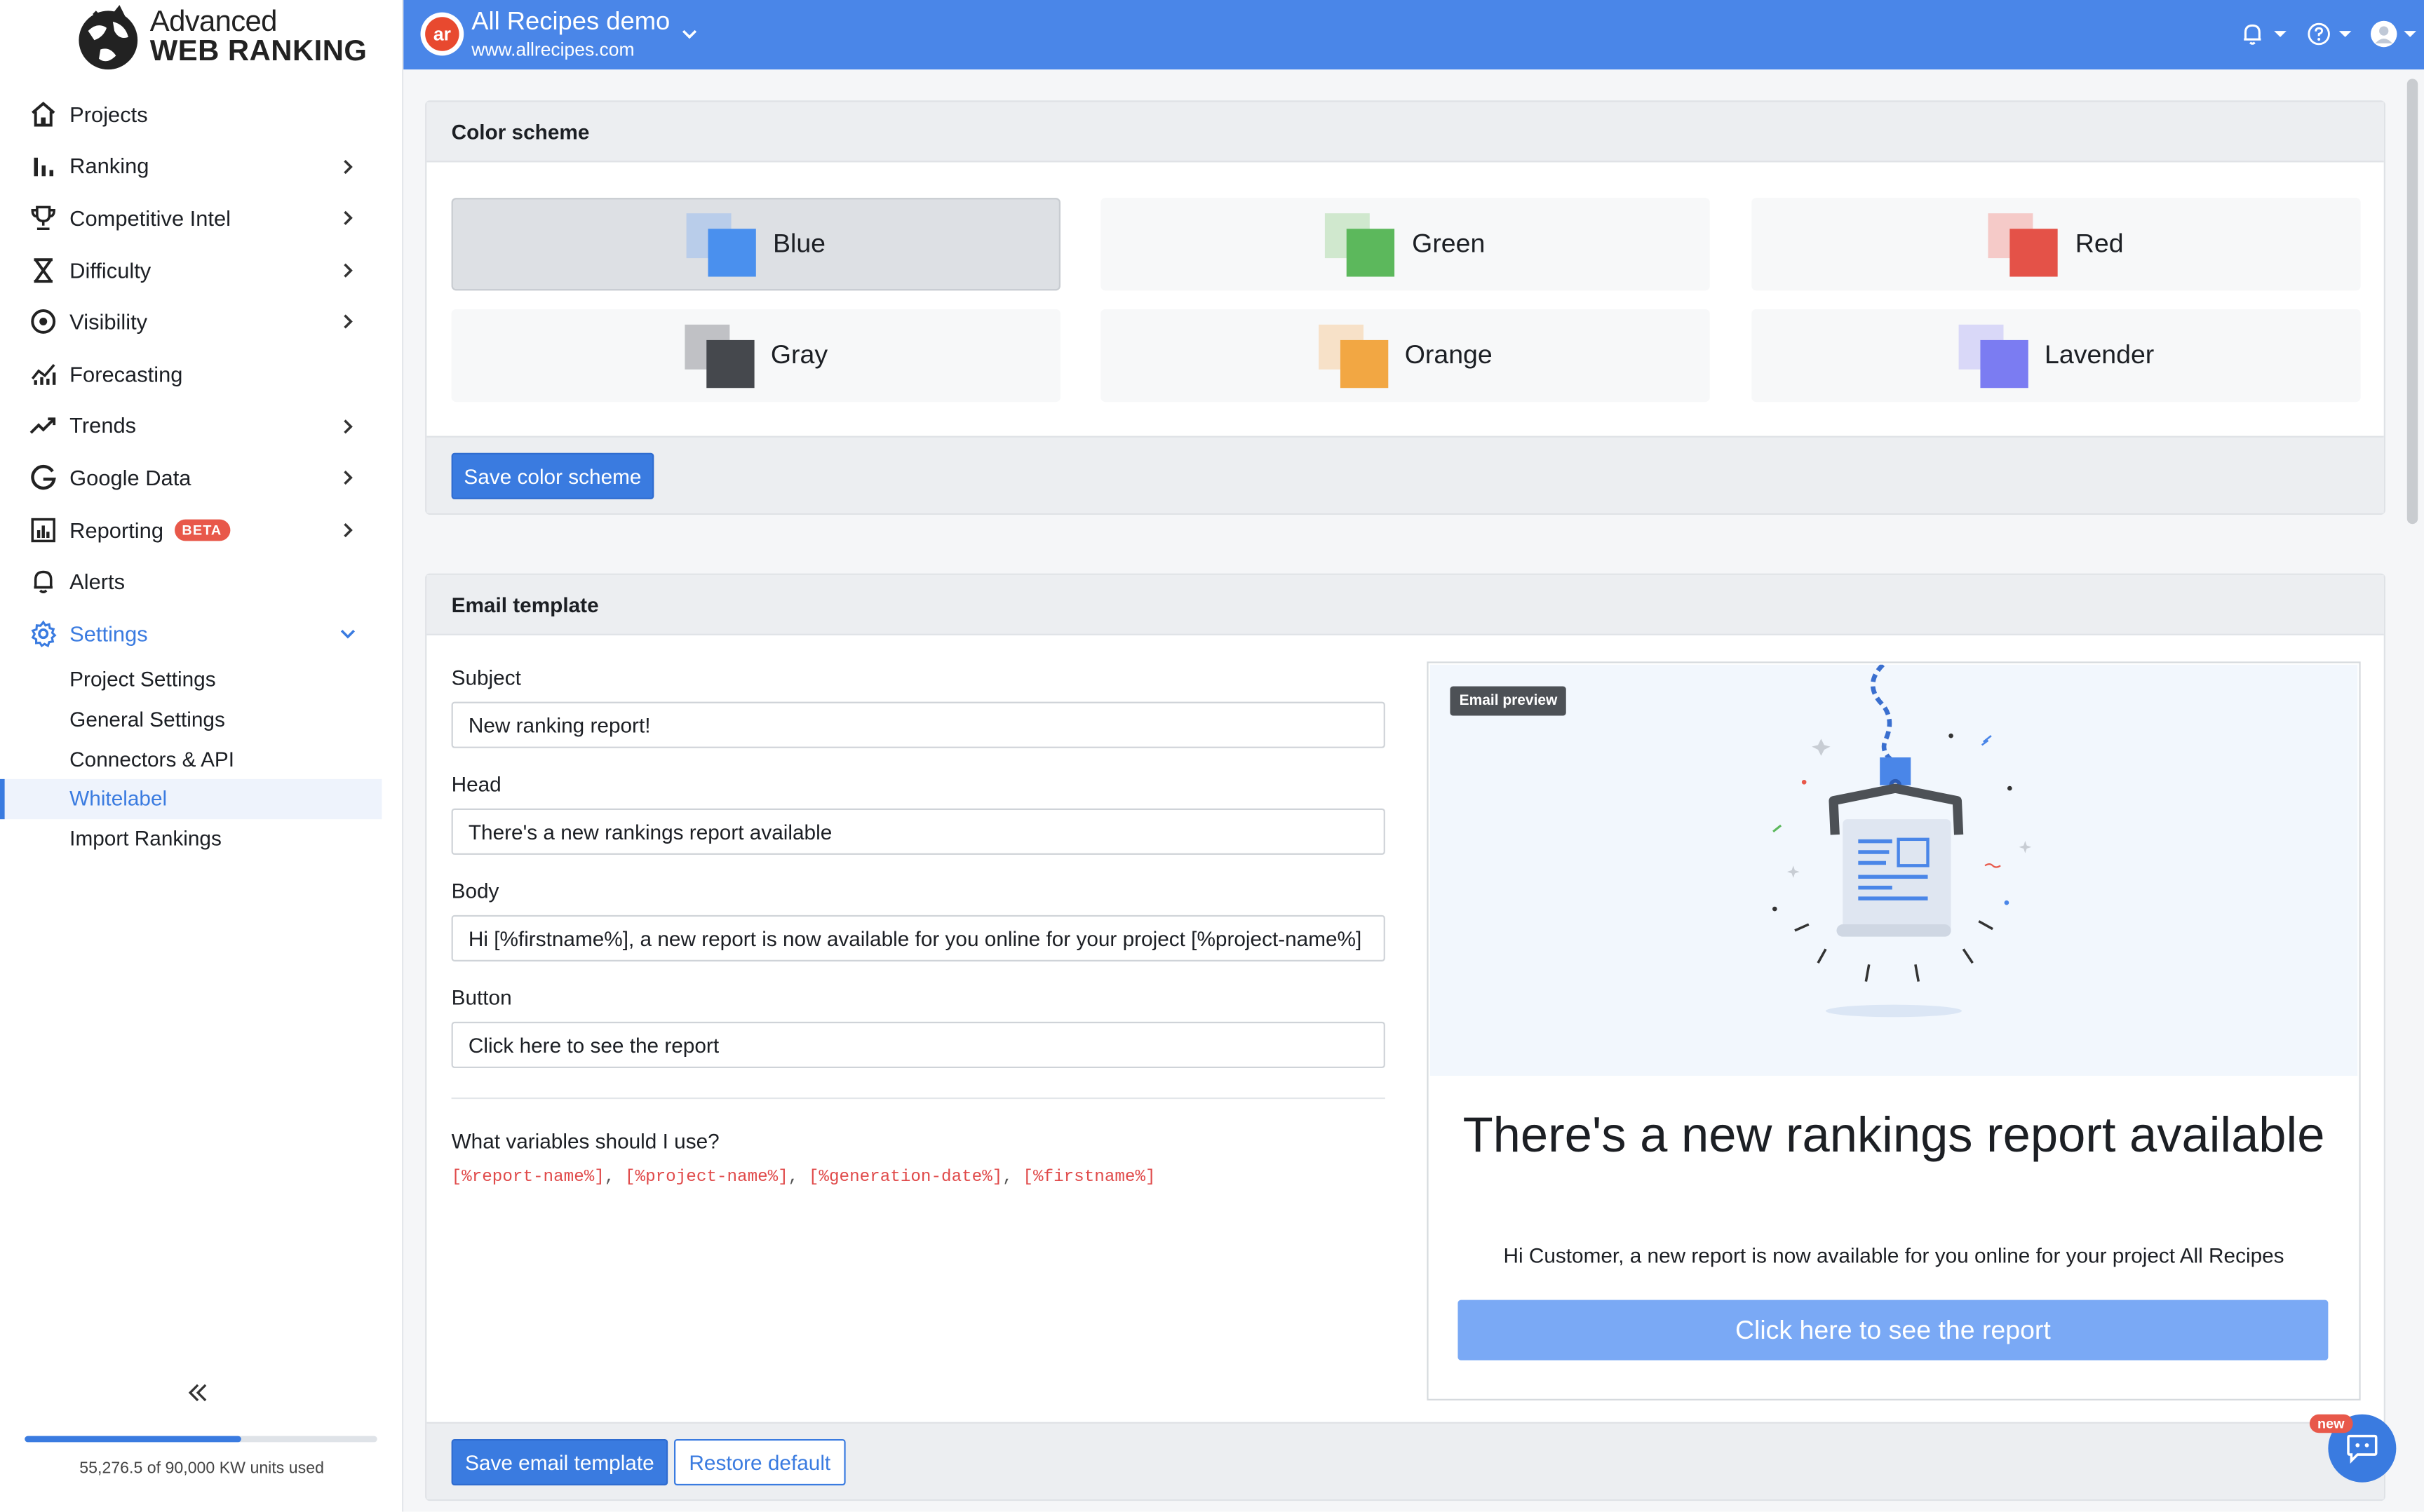 The width and height of the screenshot is (2424, 1512). I want to click on project-avatar: ar, so click(442, 34).